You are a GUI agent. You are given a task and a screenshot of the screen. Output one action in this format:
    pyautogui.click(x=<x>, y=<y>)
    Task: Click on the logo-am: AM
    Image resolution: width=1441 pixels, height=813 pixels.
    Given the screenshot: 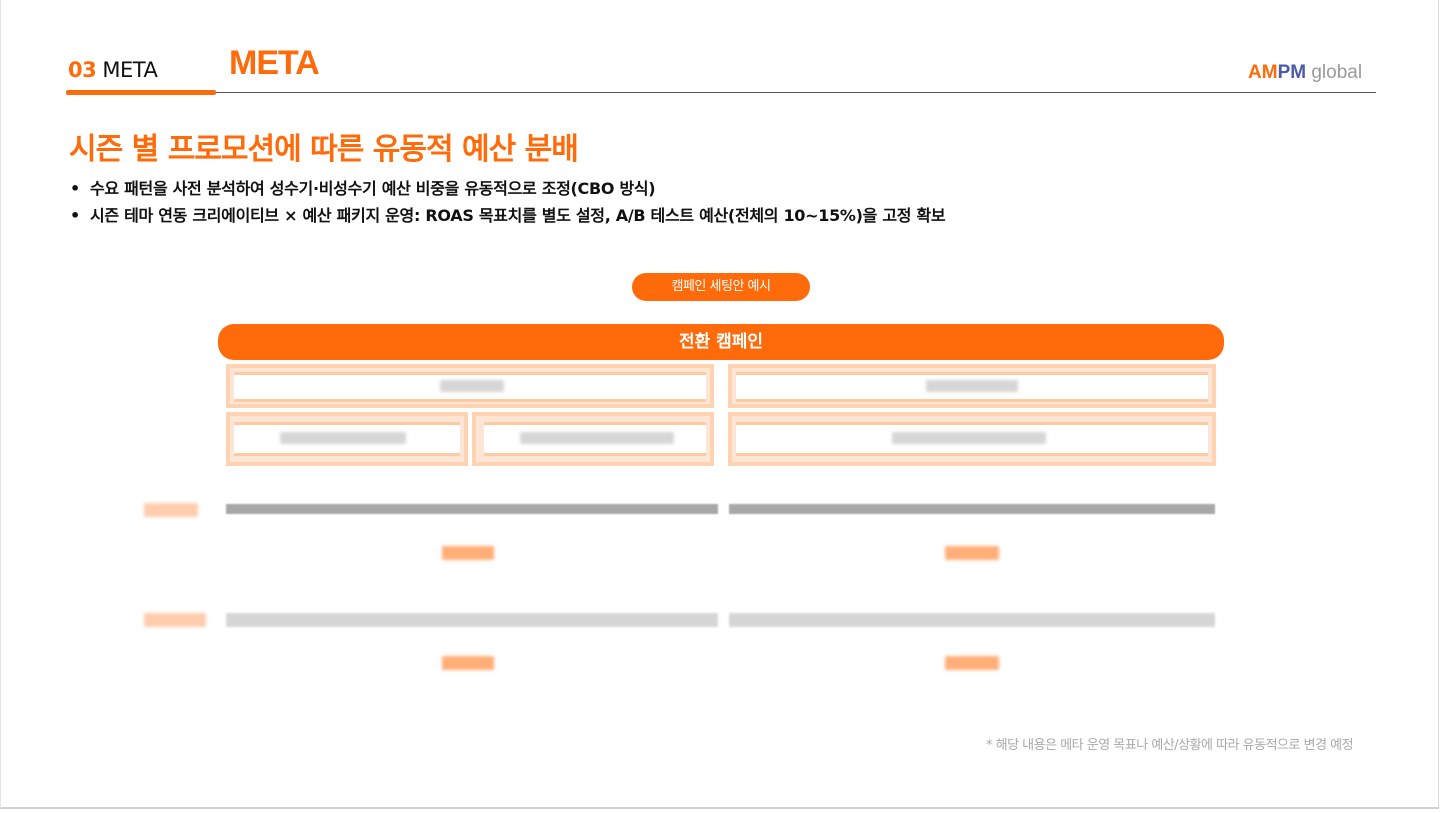 What is the action you would take?
    pyautogui.click(x=1263, y=72)
    